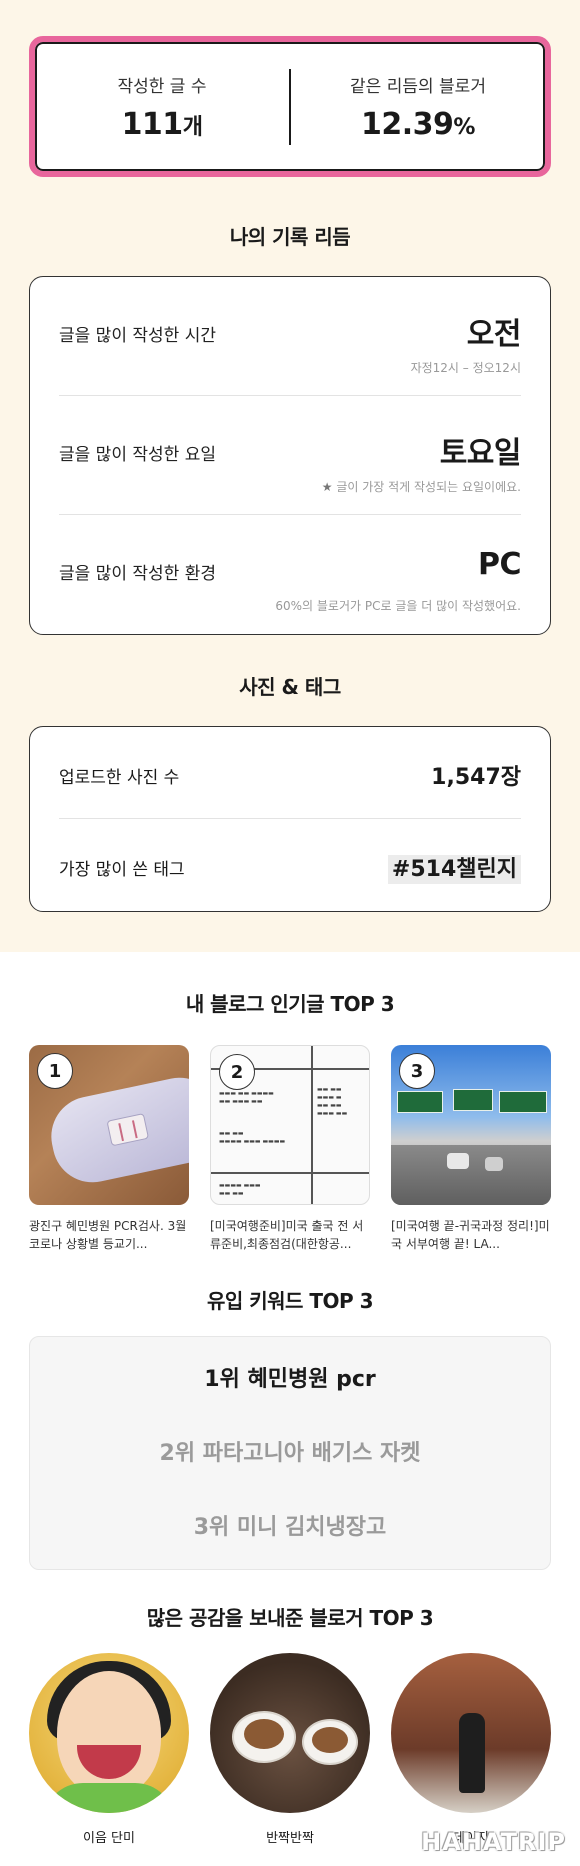  I want to click on fan-item-2: 반짝반짝, so click(290, 1749).